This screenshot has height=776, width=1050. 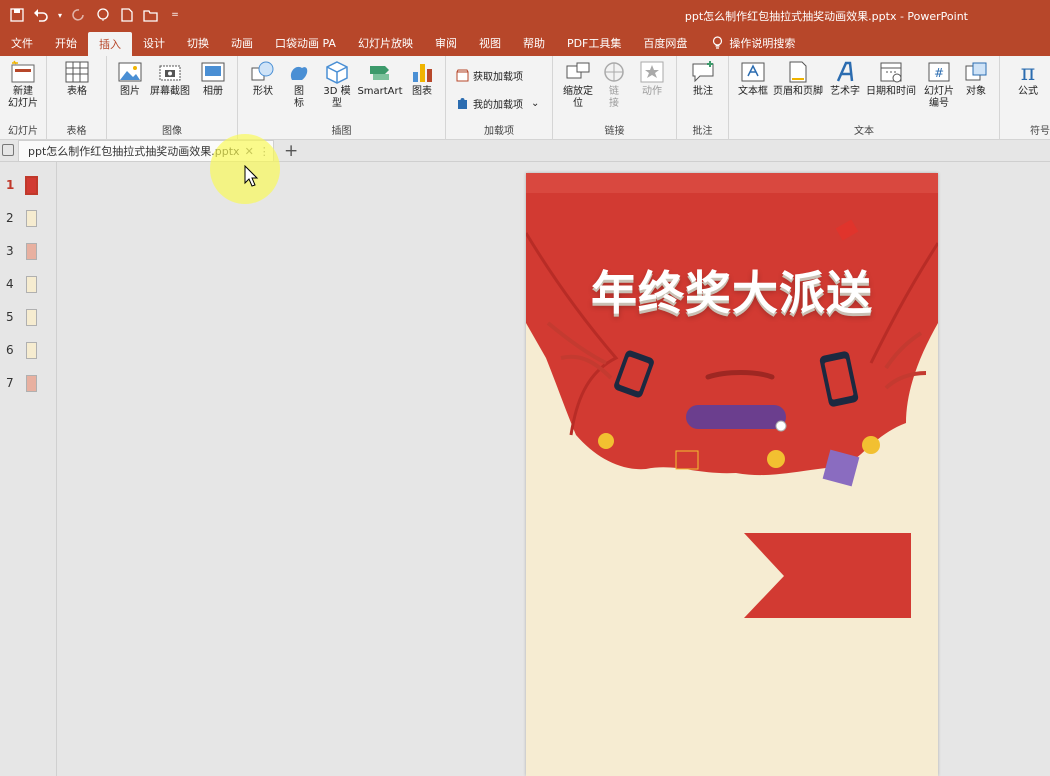 I want to click on redo-icon, so click(x=79, y=15).